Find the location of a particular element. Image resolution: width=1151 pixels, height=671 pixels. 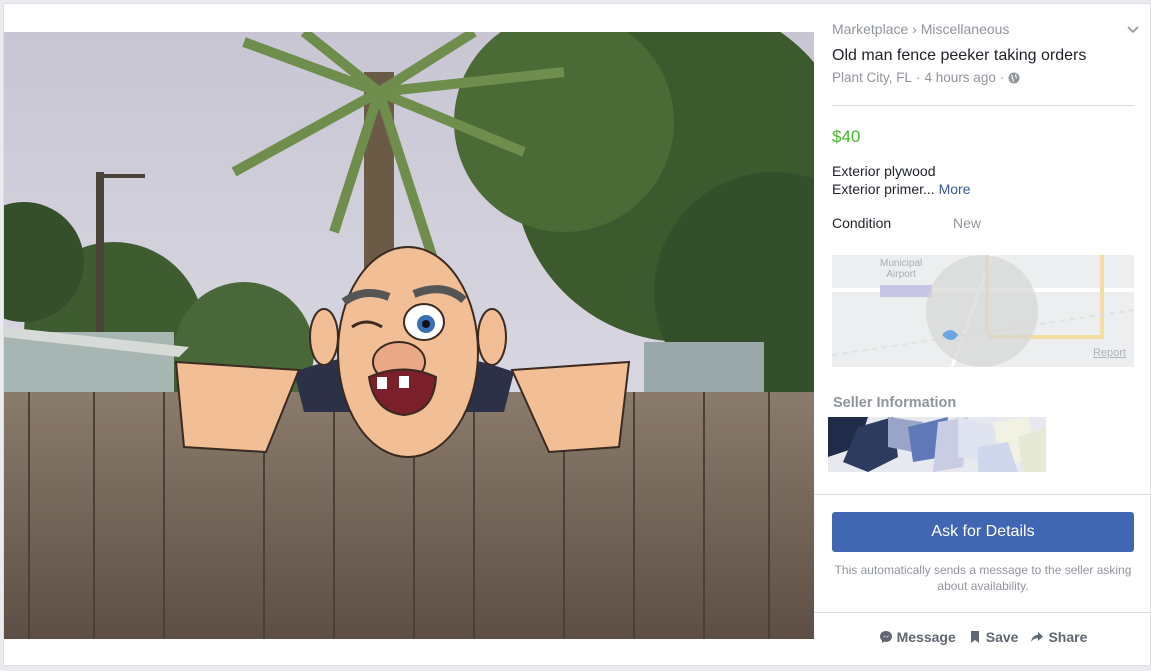

action-bar: Message Save Share is located at coordinates (982, 637).